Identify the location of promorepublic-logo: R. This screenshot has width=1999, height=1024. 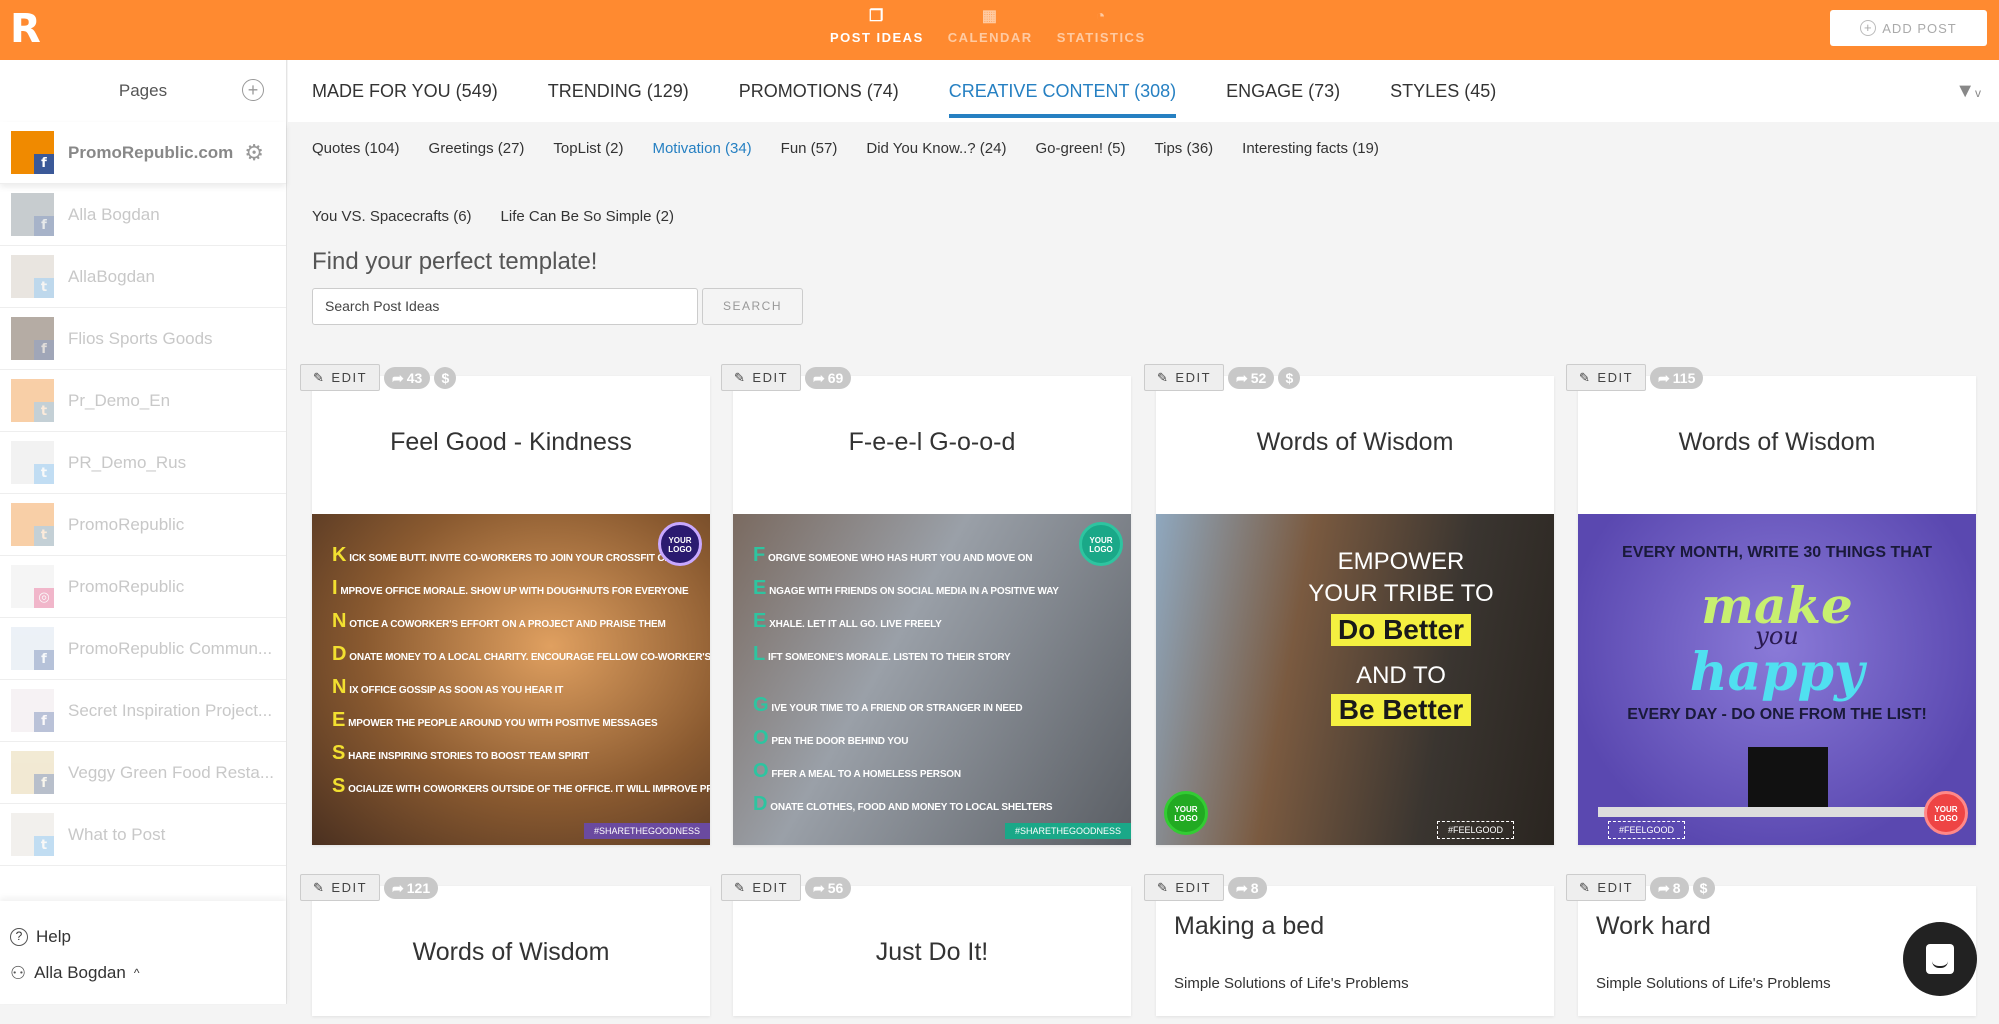
(28, 29).